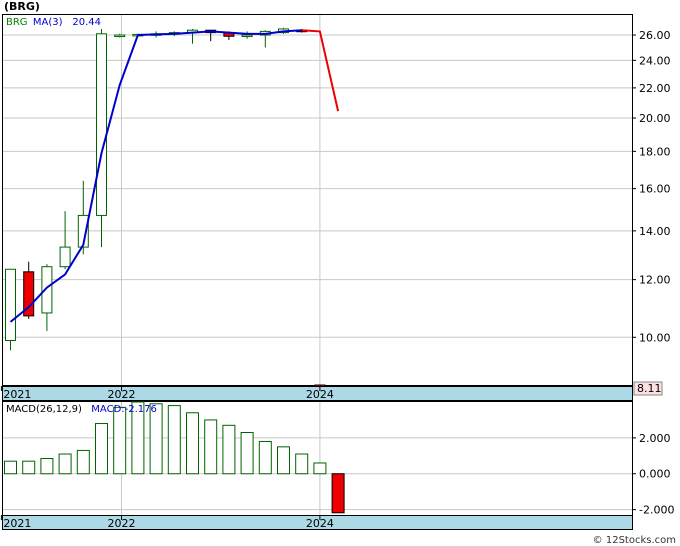 This screenshot has width=680, height=546. What do you see at coordinates (655, 60) in the screenshot?
I see `price-y-tick-label: 24.00` at bounding box center [655, 60].